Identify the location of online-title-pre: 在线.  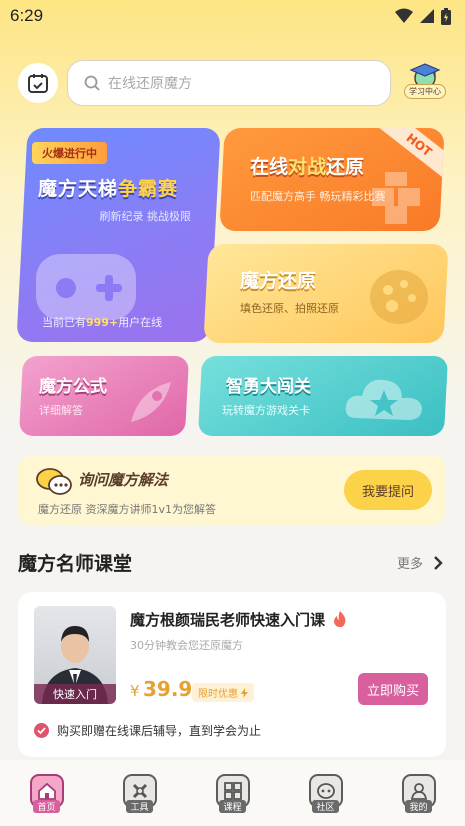
(269, 167).